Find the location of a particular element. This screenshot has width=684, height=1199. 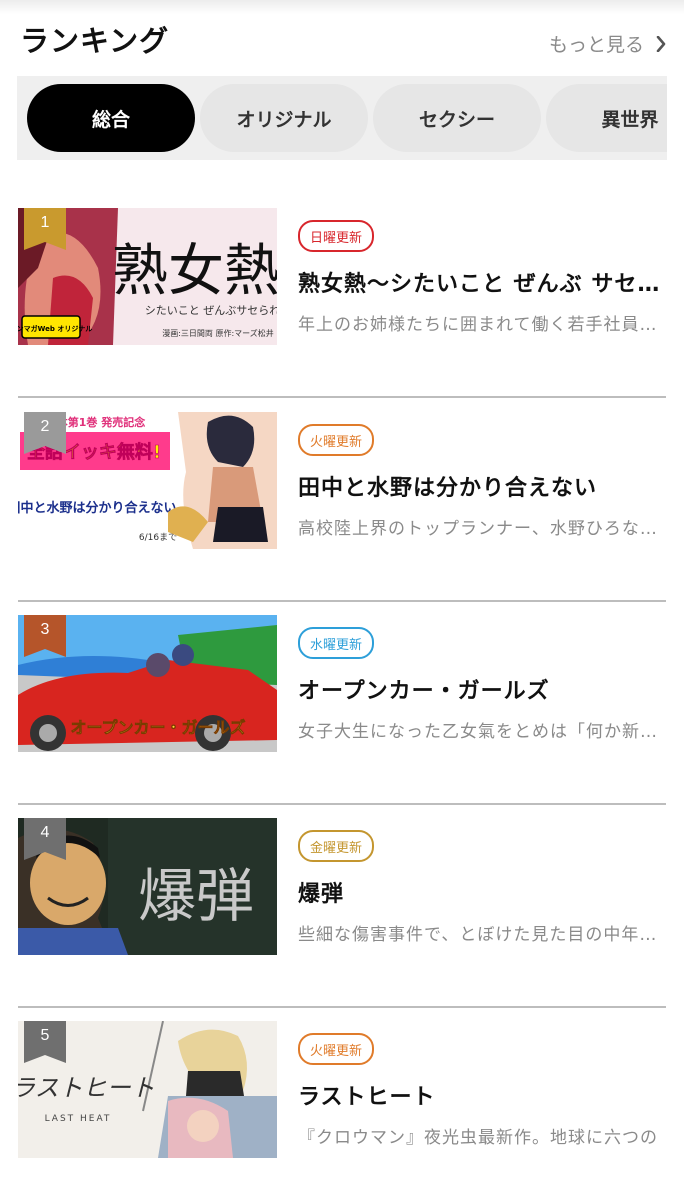

rank-badge: 2 is located at coordinates (45, 433).